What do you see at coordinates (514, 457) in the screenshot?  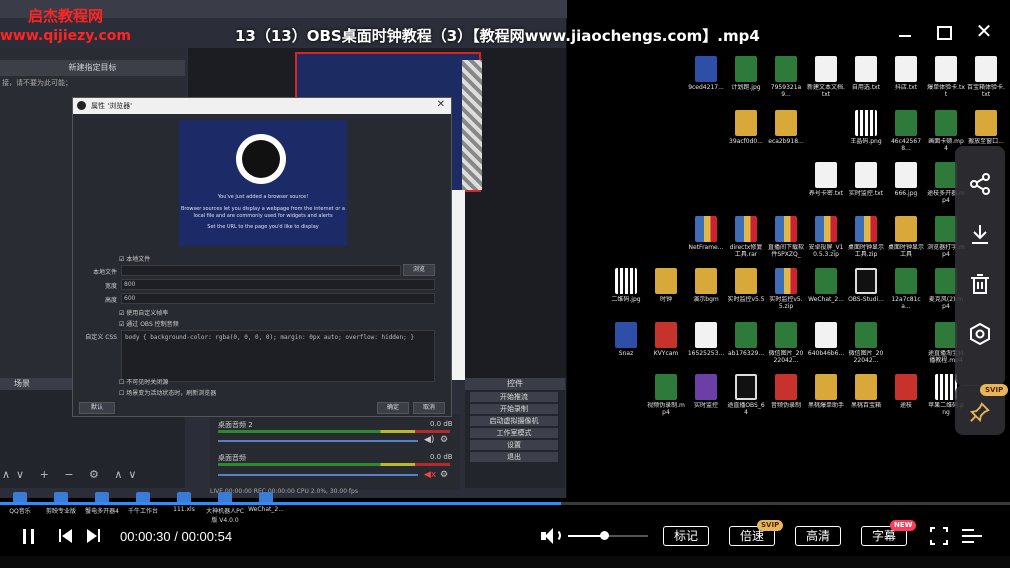 I see `exit-button: 退出` at bounding box center [514, 457].